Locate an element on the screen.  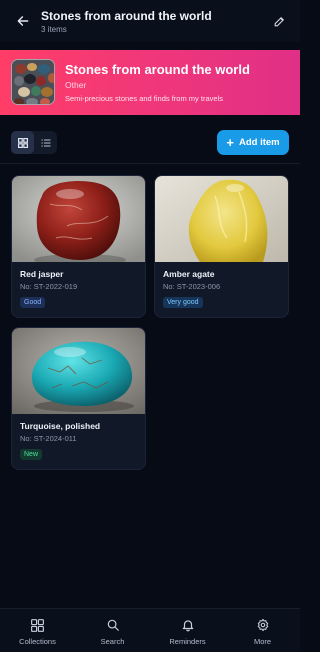
item-name: Turquoise, polished is located at coordinates (60, 426).